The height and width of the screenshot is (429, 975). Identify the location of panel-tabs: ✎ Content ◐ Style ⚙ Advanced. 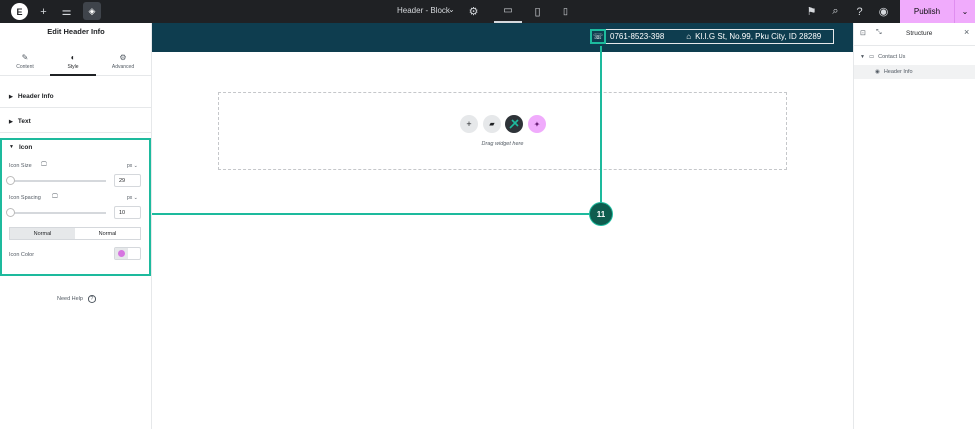
(76, 63).